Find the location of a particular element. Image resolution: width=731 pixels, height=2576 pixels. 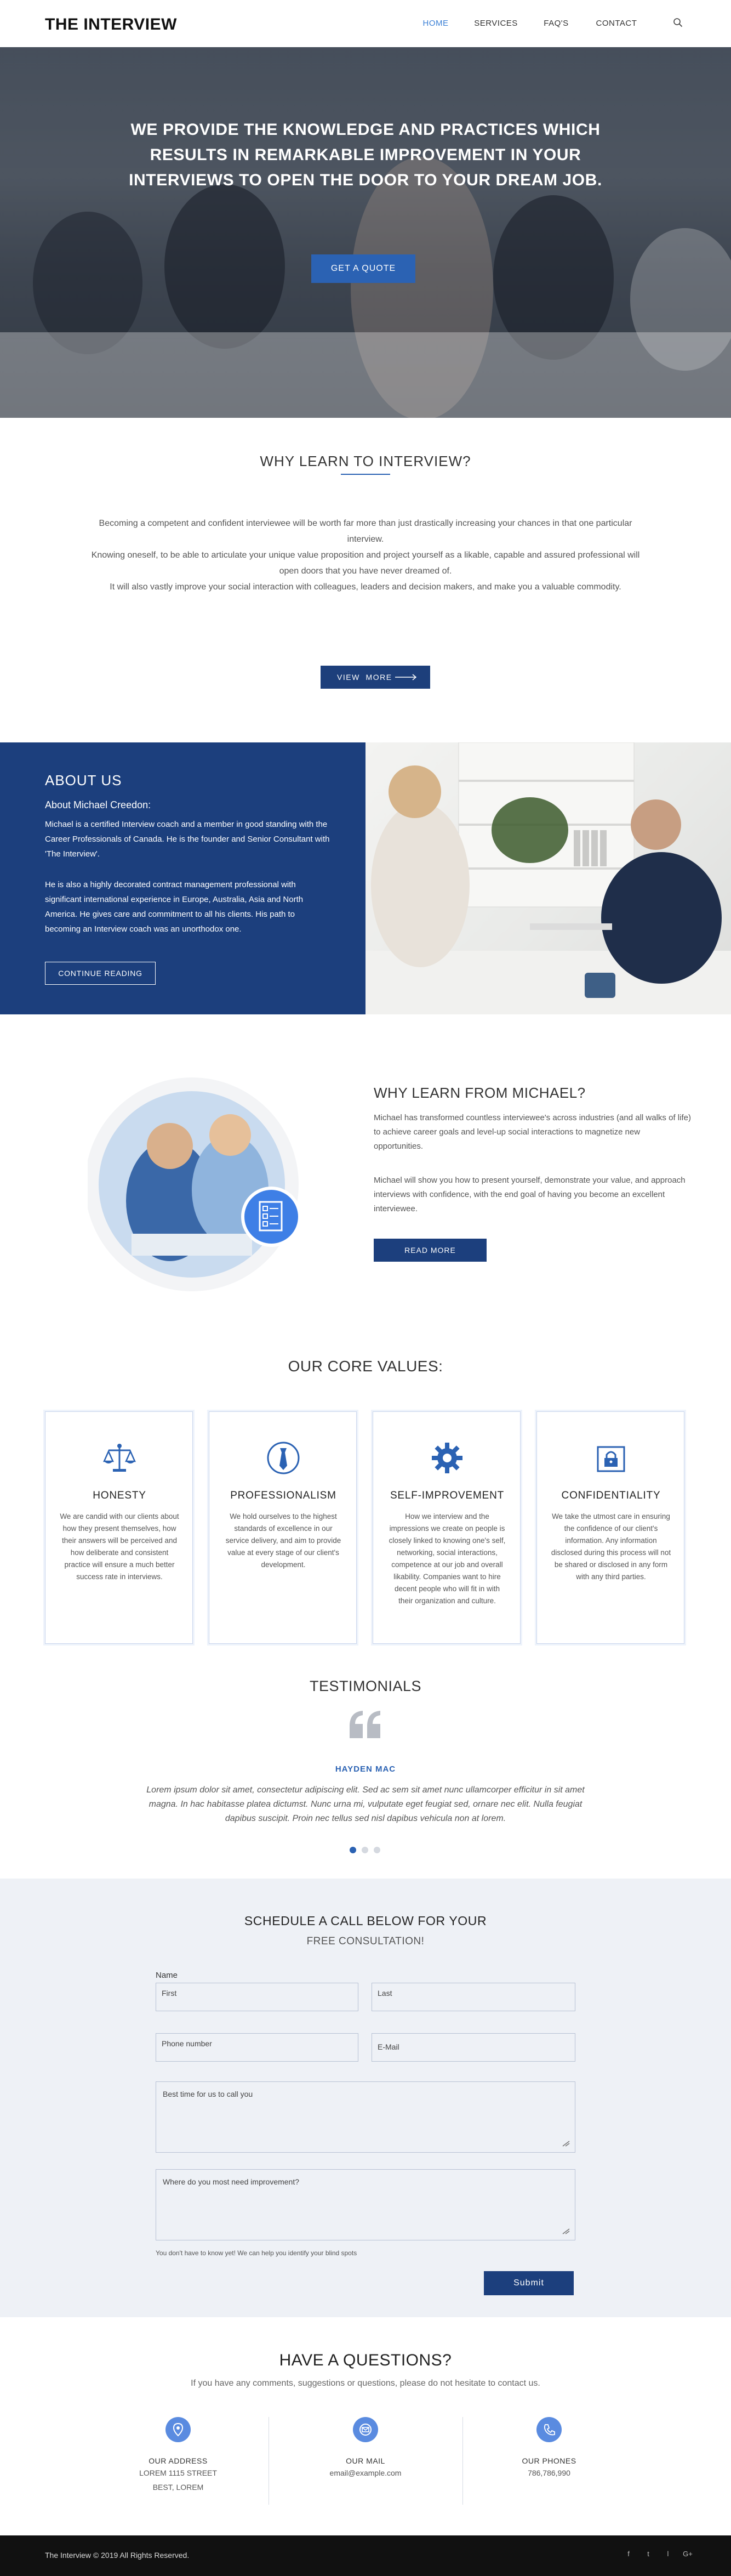

view-more-label: VIEW MORE is located at coordinates (365, 677).